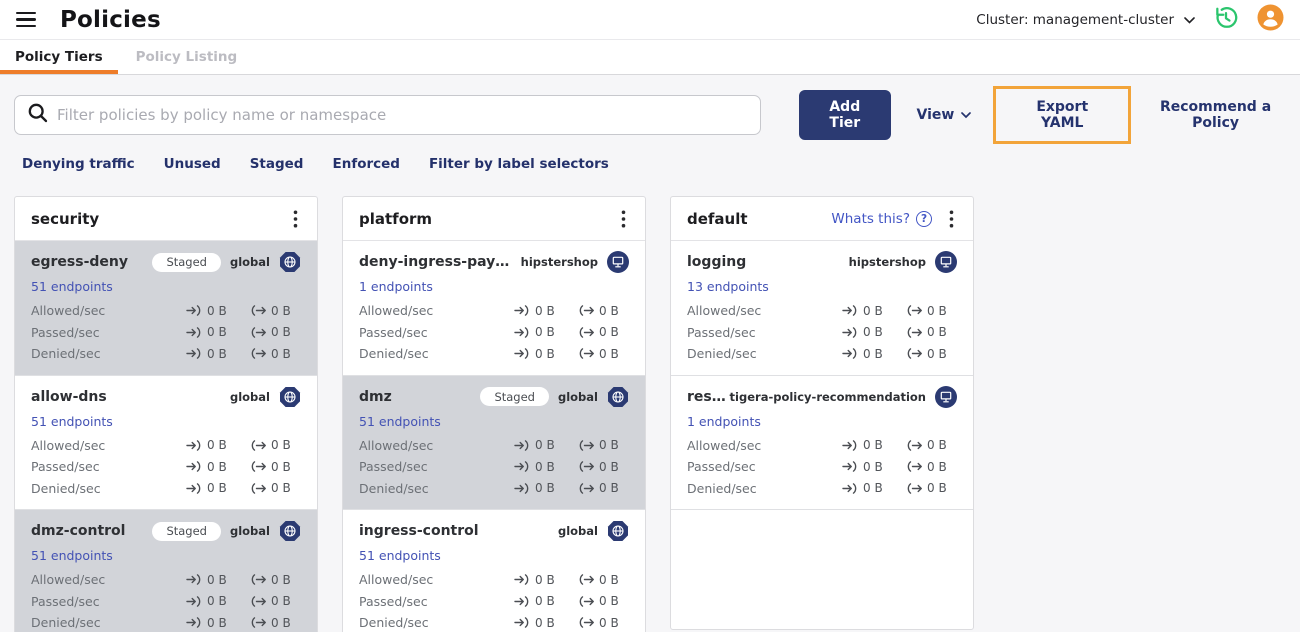 This screenshot has width=1300, height=632. Describe the element at coordinates (728, 288) in the screenshot. I see `endpoints-link: 13 endpoints` at that location.